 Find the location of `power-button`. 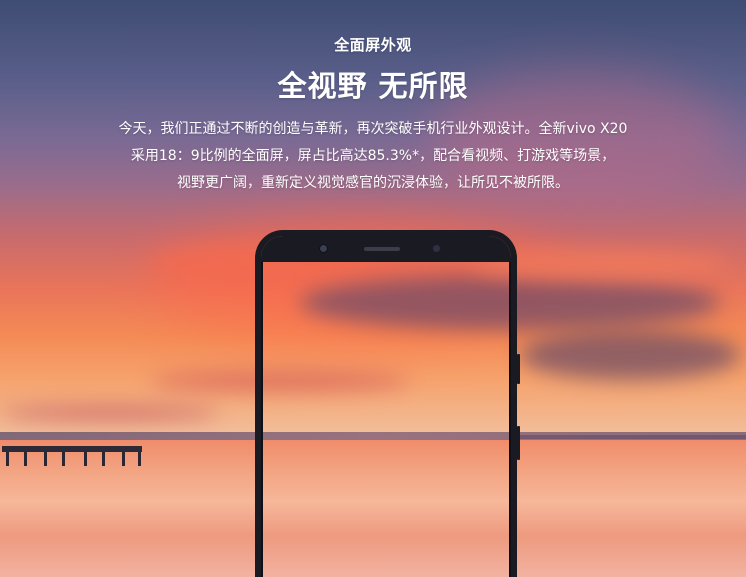

power-button is located at coordinates (518, 443).